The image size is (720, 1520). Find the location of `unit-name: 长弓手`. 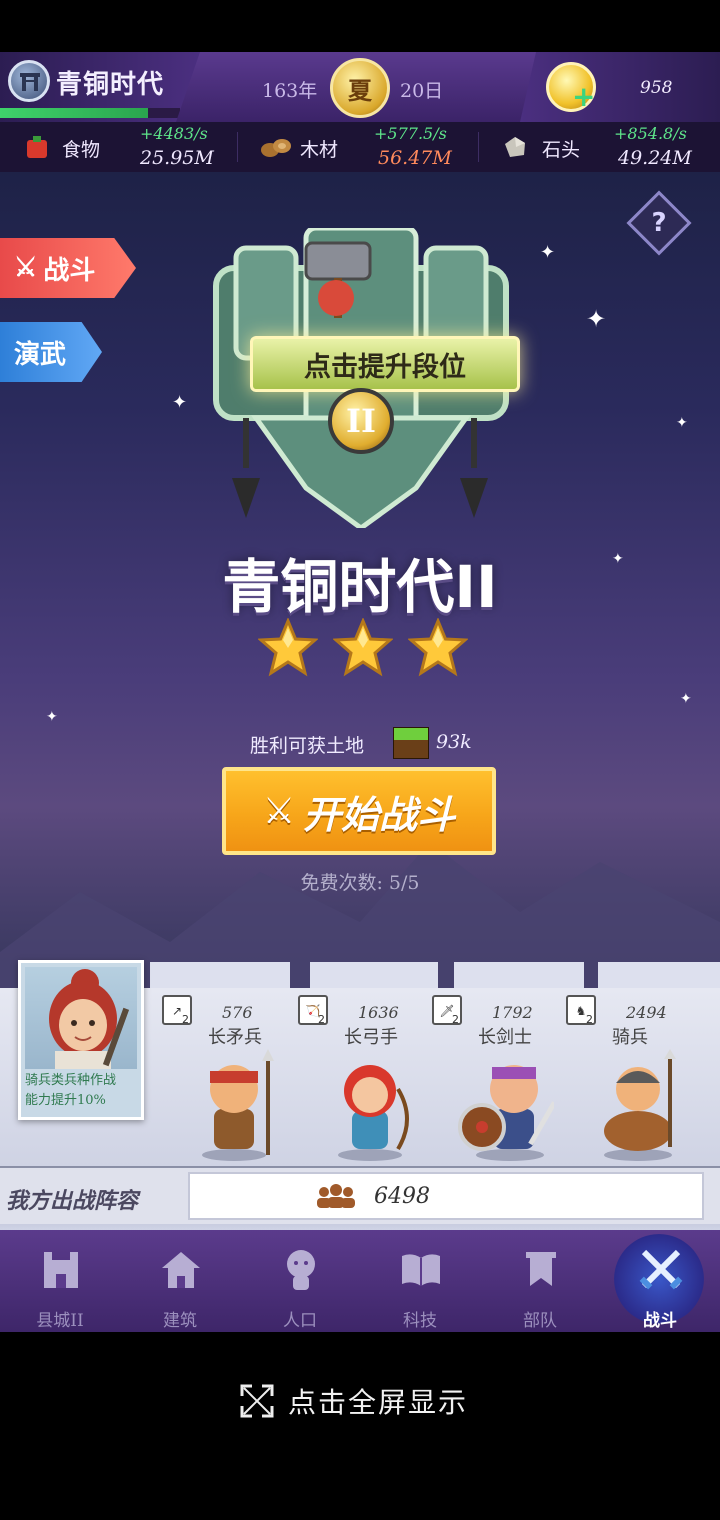

unit-name: 长弓手 is located at coordinates (371, 1037).